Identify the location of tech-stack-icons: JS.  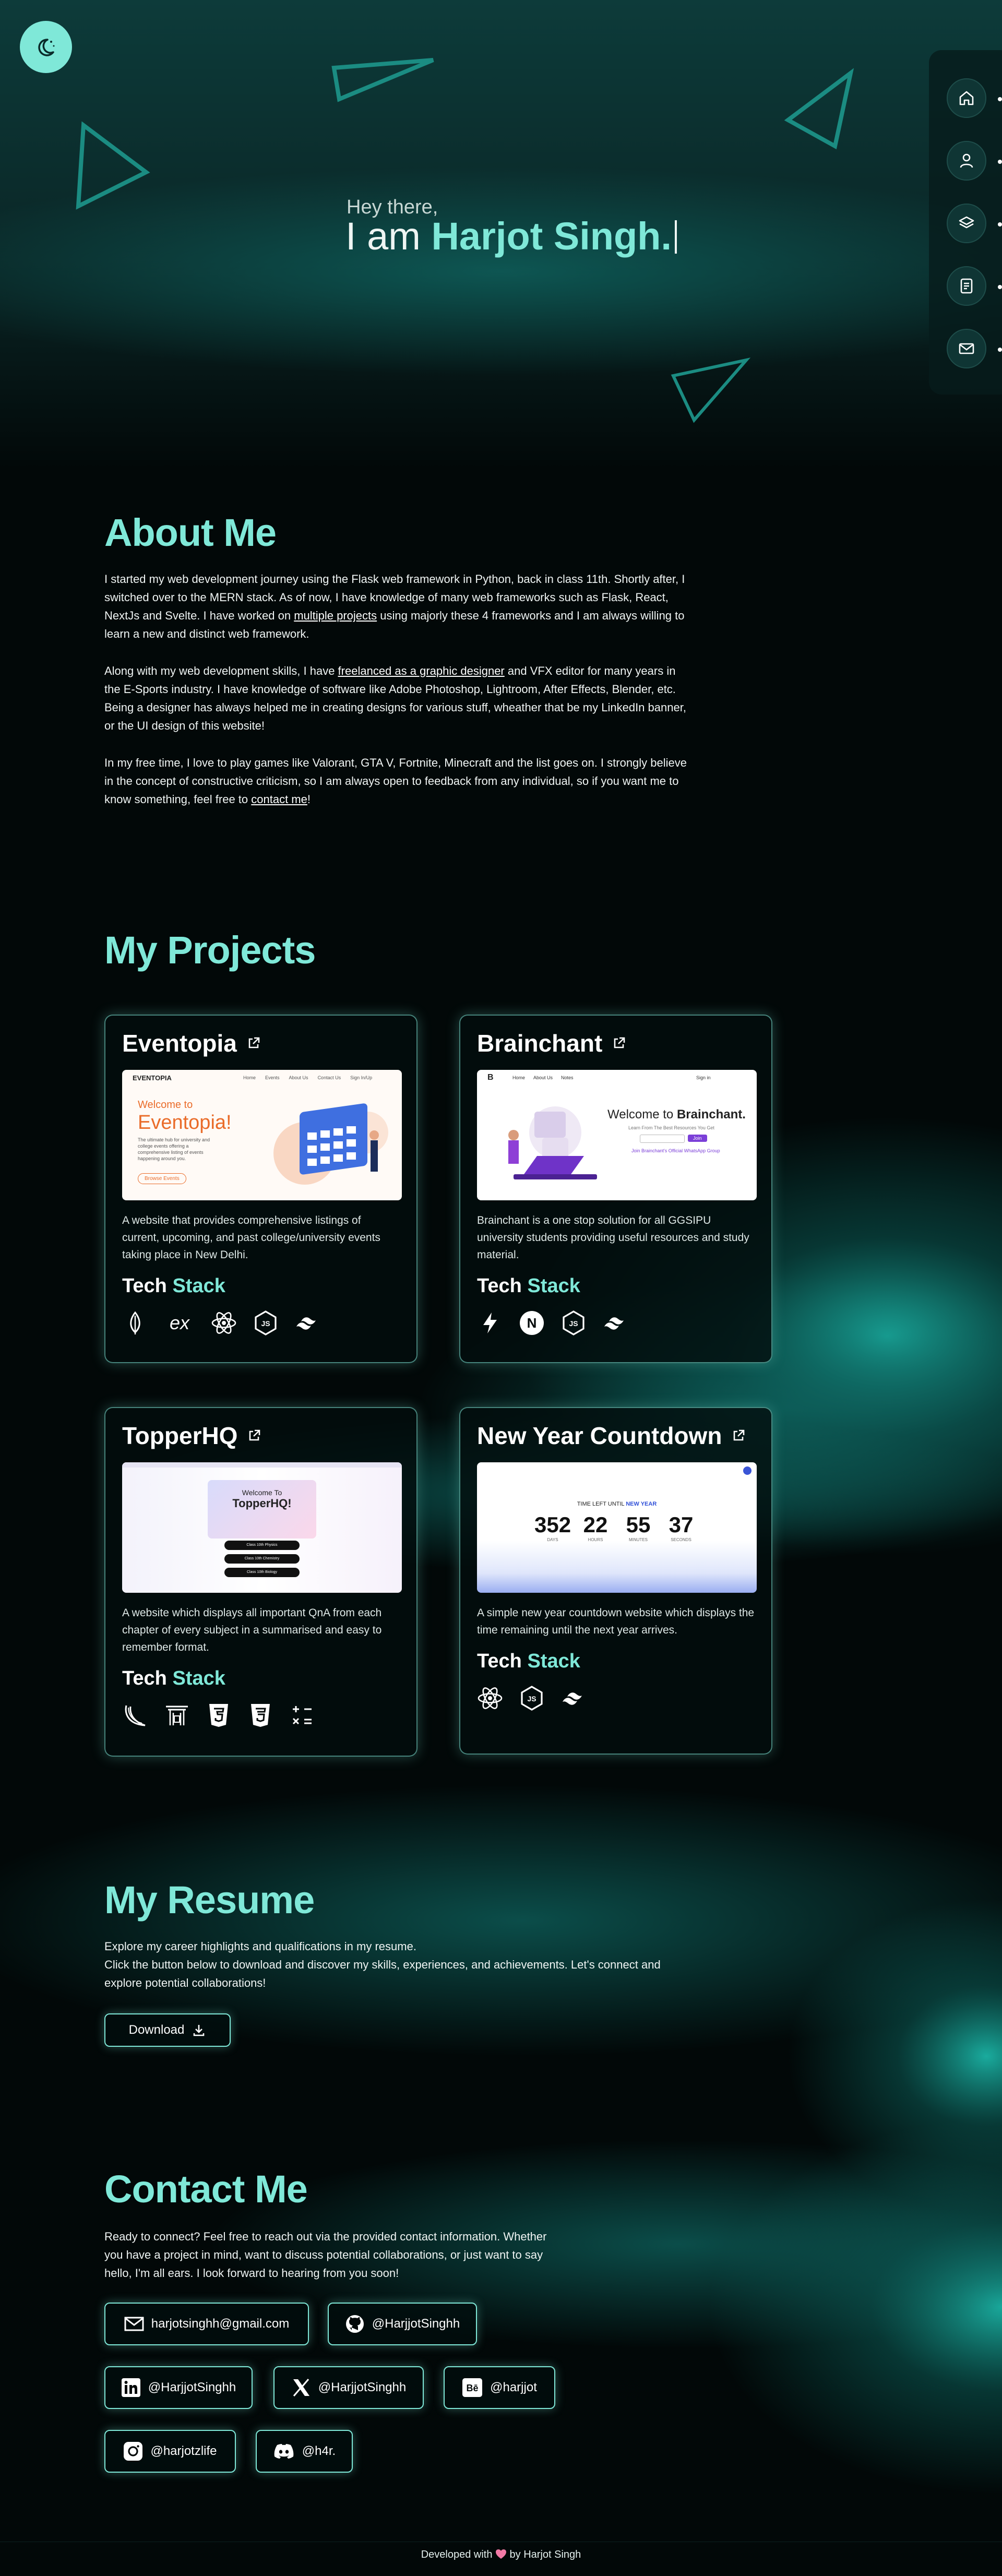
(616, 1698).